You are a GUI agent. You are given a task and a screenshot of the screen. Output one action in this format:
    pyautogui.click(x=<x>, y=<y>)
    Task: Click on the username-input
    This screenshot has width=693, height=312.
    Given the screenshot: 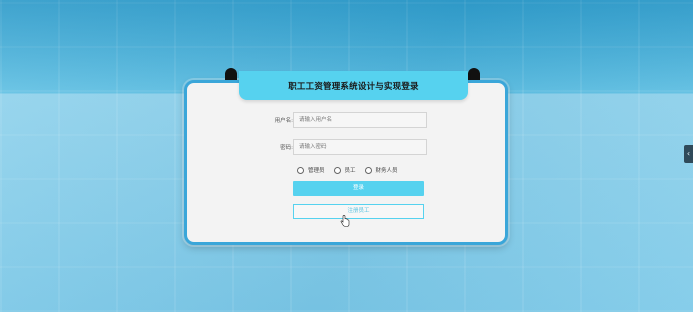 What is the action you would take?
    pyautogui.click(x=360, y=120)
    